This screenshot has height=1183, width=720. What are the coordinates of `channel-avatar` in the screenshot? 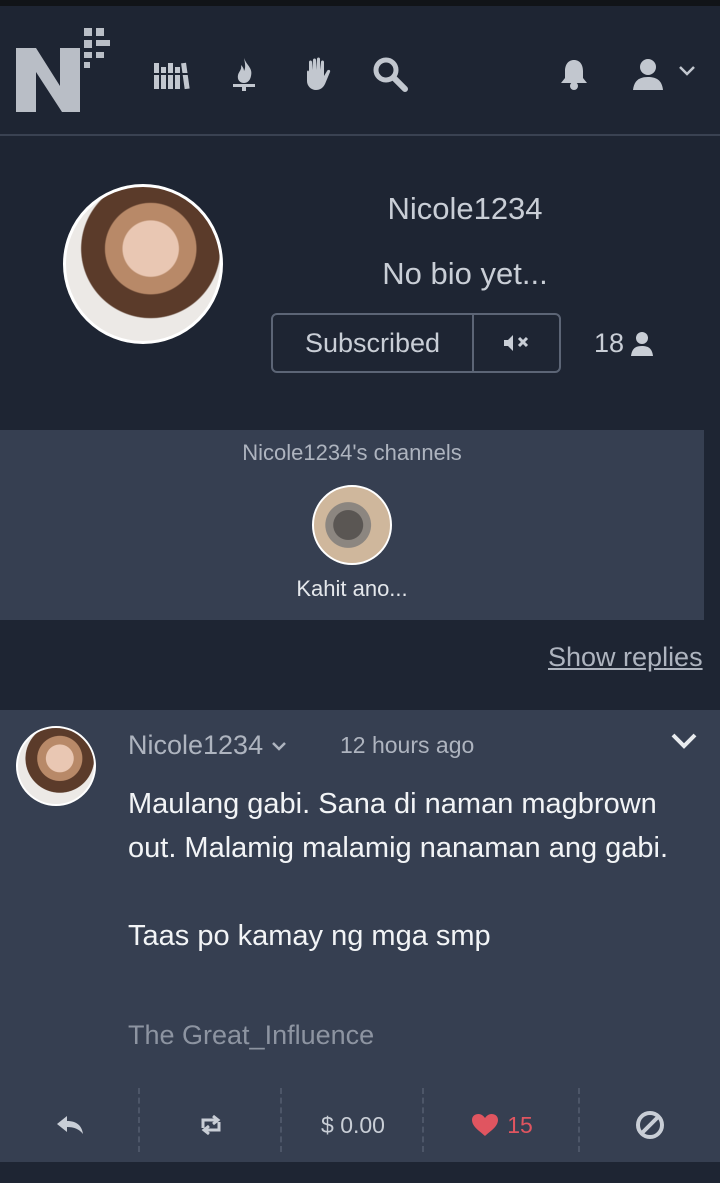 It's located at (352, 525).